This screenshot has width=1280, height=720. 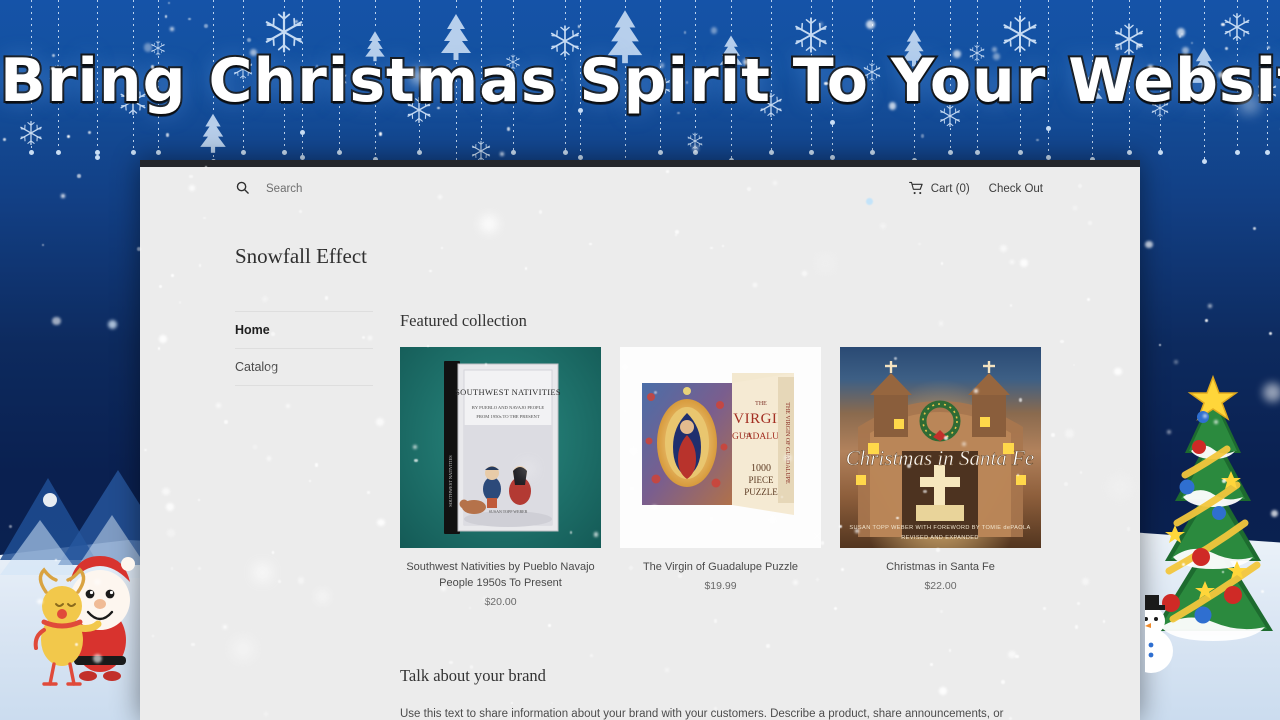 What do you see at coordinates (940, 568) in the screenshot?
I see `product-title: Christmas in Santa Fe` at bounding box center [940, 568].